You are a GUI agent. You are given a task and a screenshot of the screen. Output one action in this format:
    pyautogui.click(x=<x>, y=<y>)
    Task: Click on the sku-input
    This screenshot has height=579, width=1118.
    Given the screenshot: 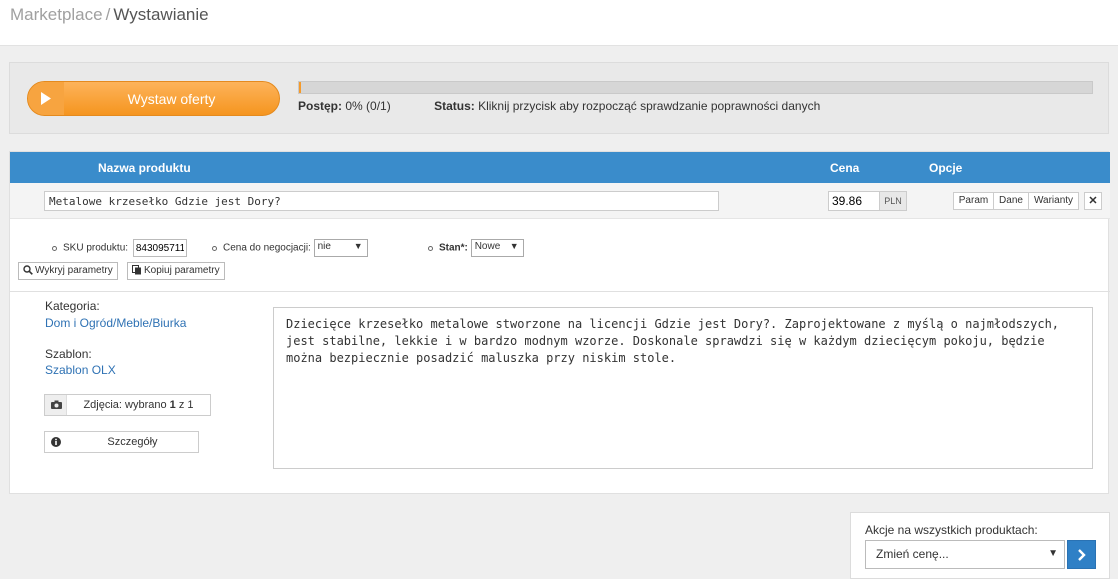 What is the action you would take?
    pyautogui.click(x=159, y=248)
    